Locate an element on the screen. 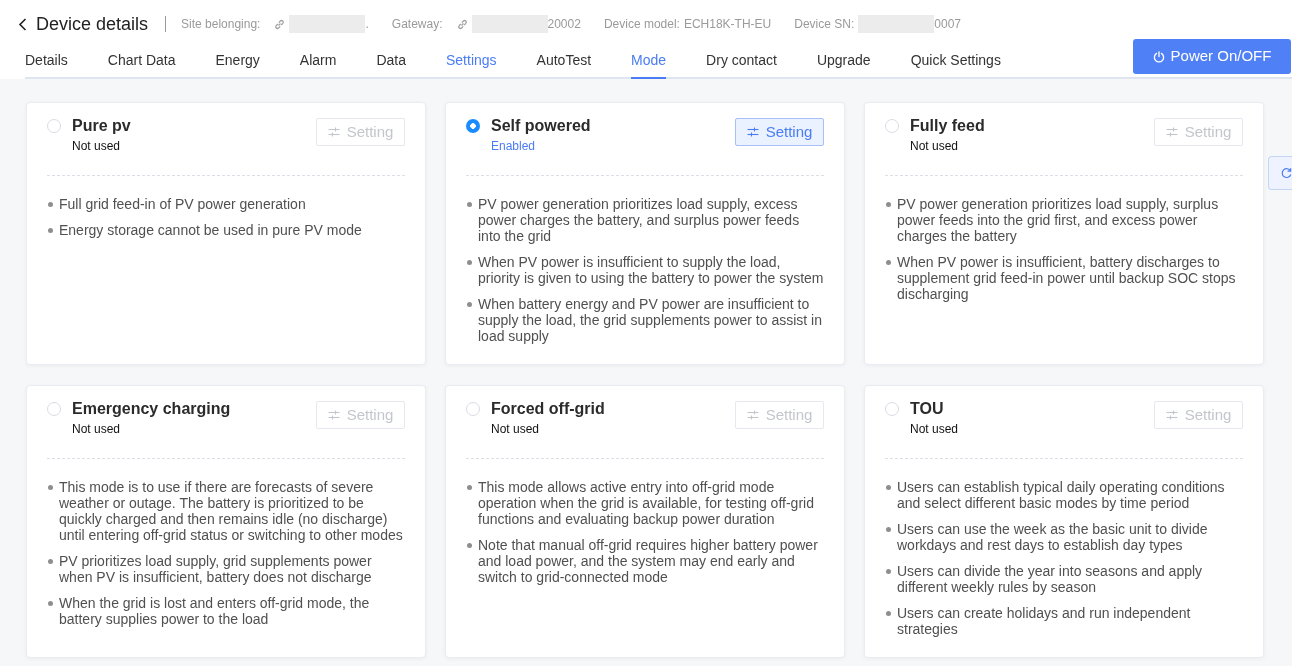 This screenshot has height=666, width=1292. mode-title: Fully feed is located at coordinates (947, 126).